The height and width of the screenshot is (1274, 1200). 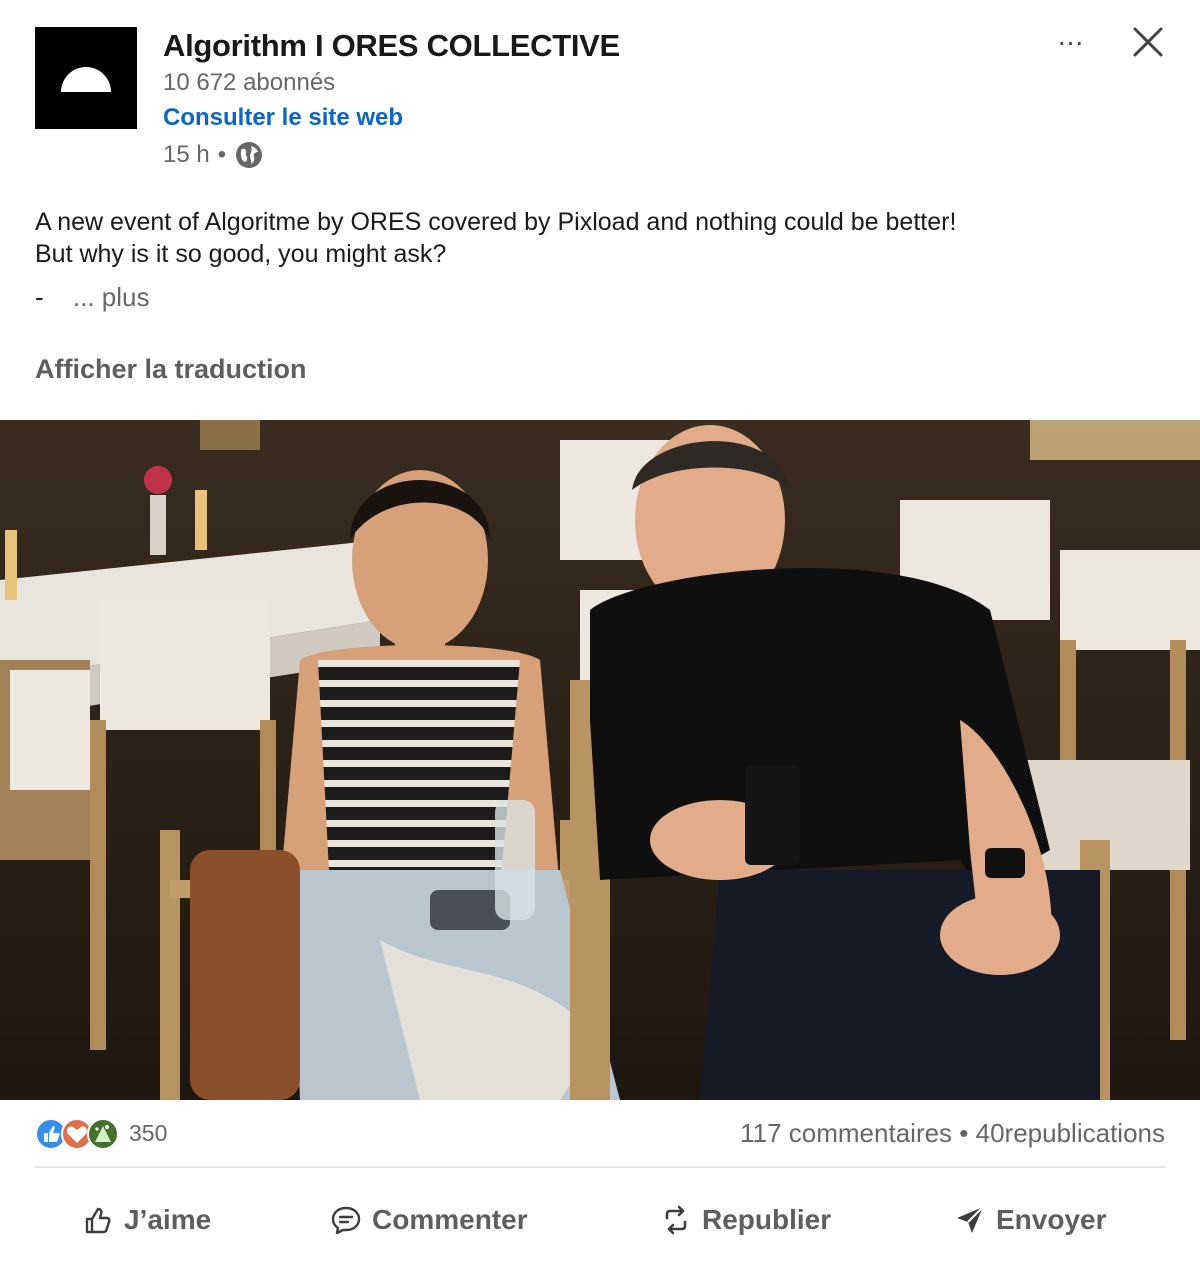 What do you see at coordinates (600, 1135) in the screenshot?
I see `social-counts-row: 350 117 commentaires • 40republications` at bounding box center [600, 1135].